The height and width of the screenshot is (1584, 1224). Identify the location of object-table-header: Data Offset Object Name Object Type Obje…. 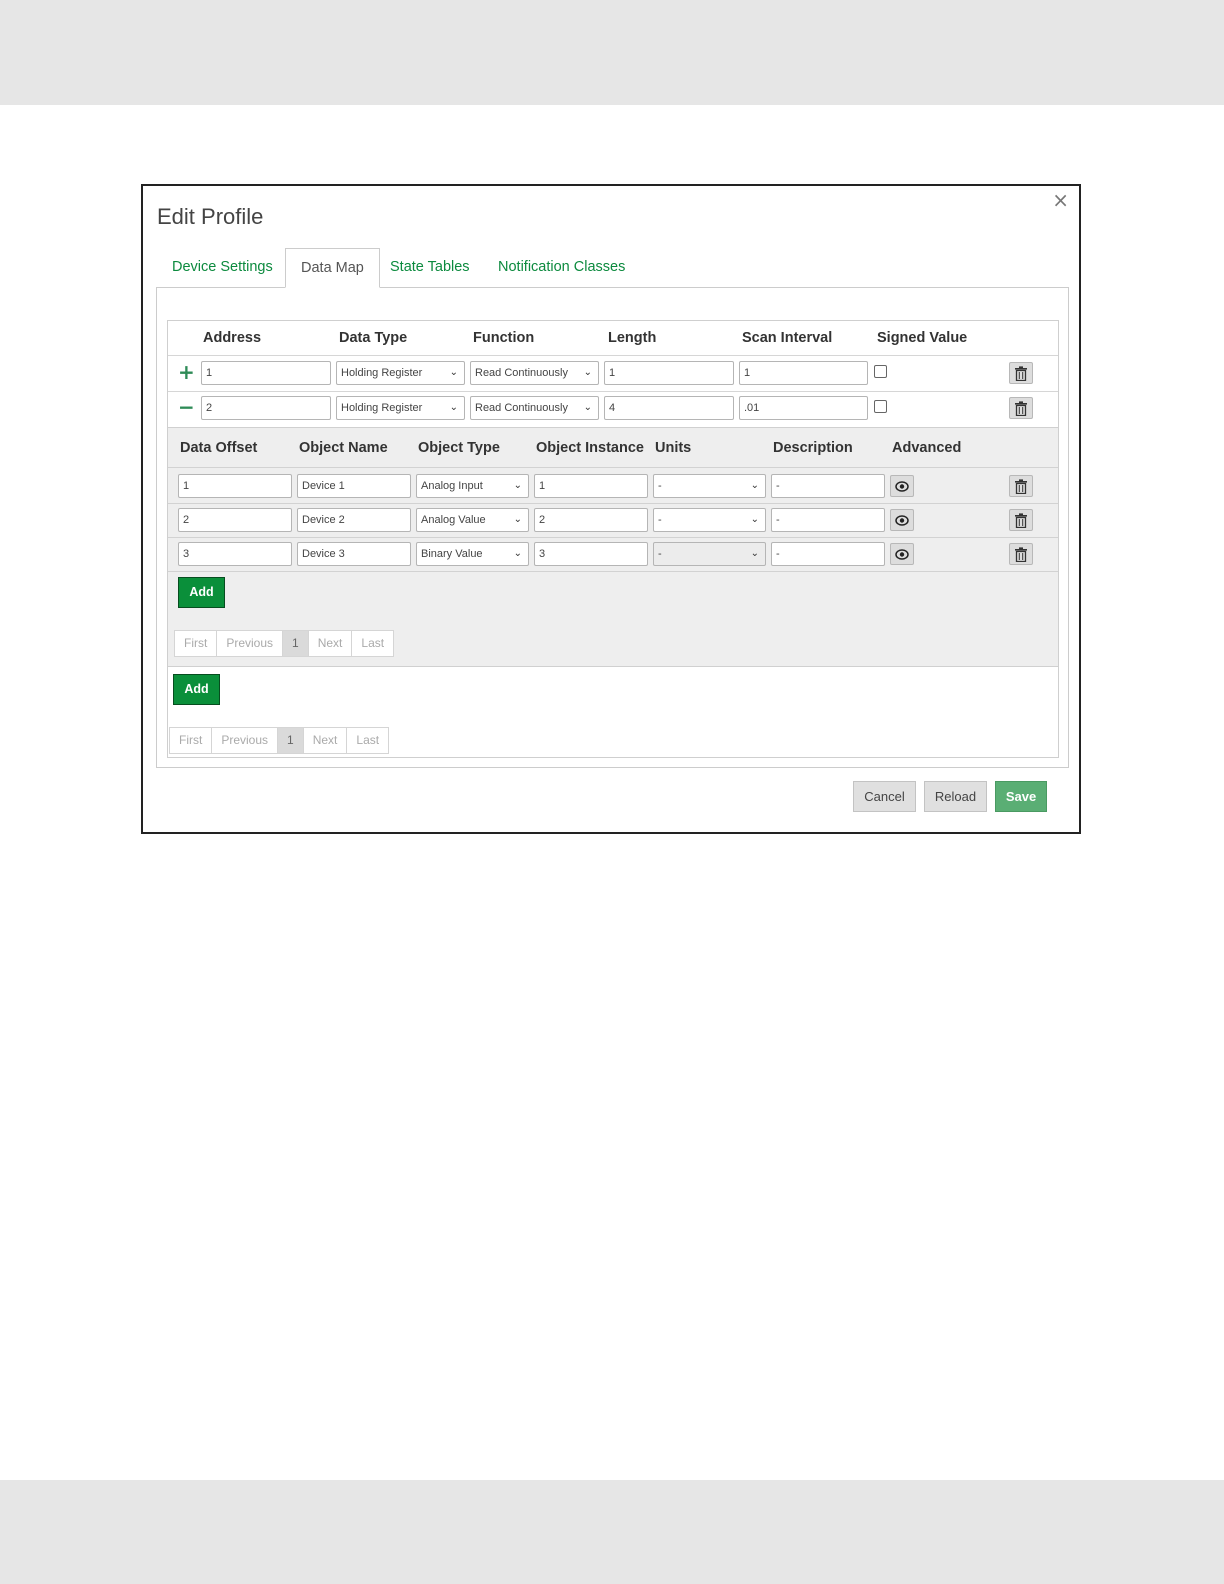
(613, 451).